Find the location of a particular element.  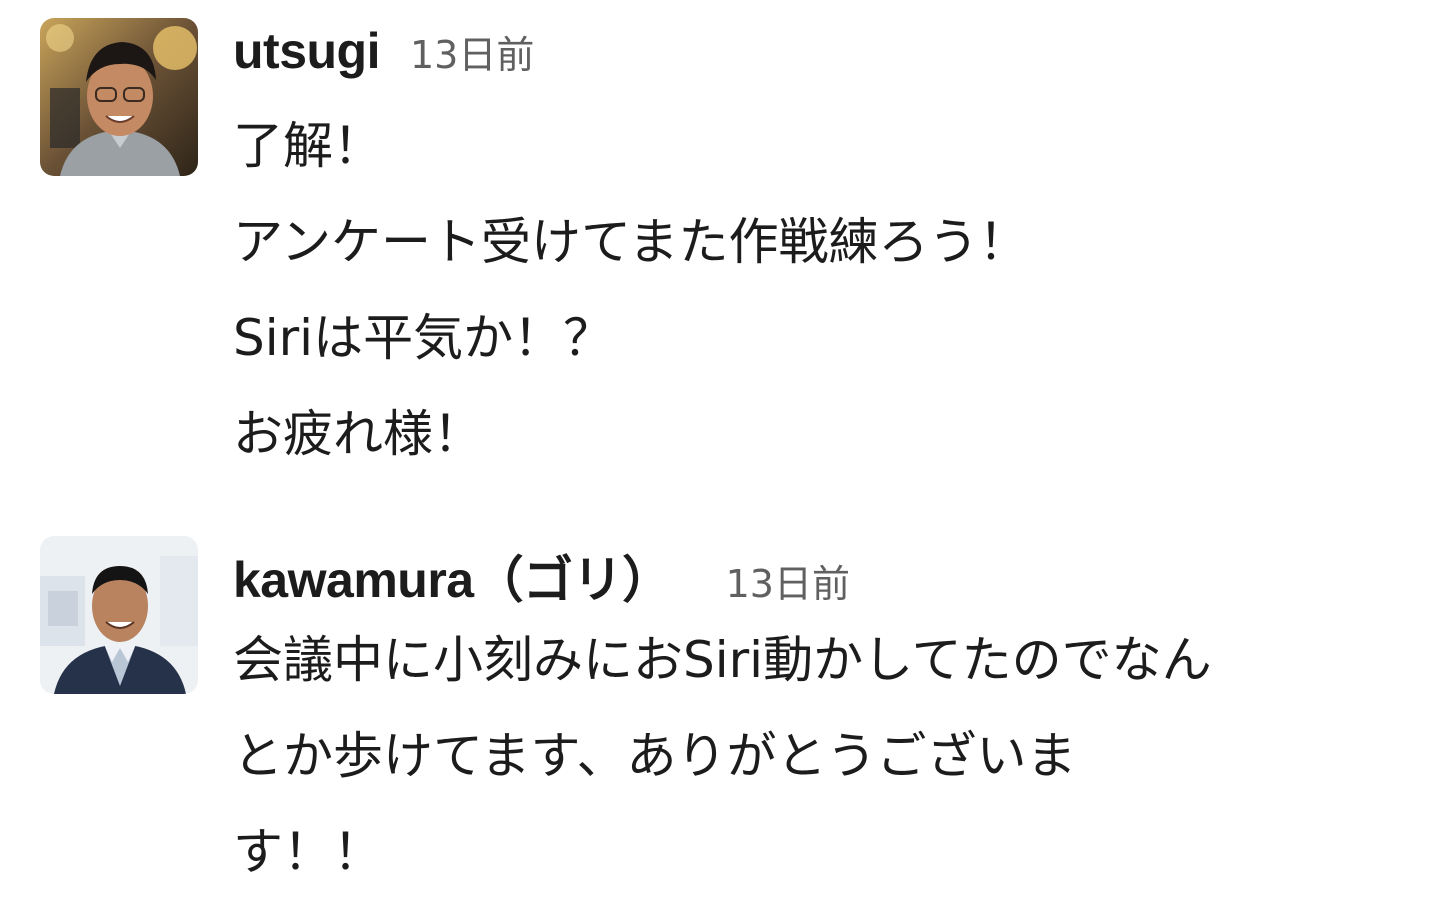

message-text-line: アンケート受けてまた作戦練ろう！ is located at coordinates (631, 242).